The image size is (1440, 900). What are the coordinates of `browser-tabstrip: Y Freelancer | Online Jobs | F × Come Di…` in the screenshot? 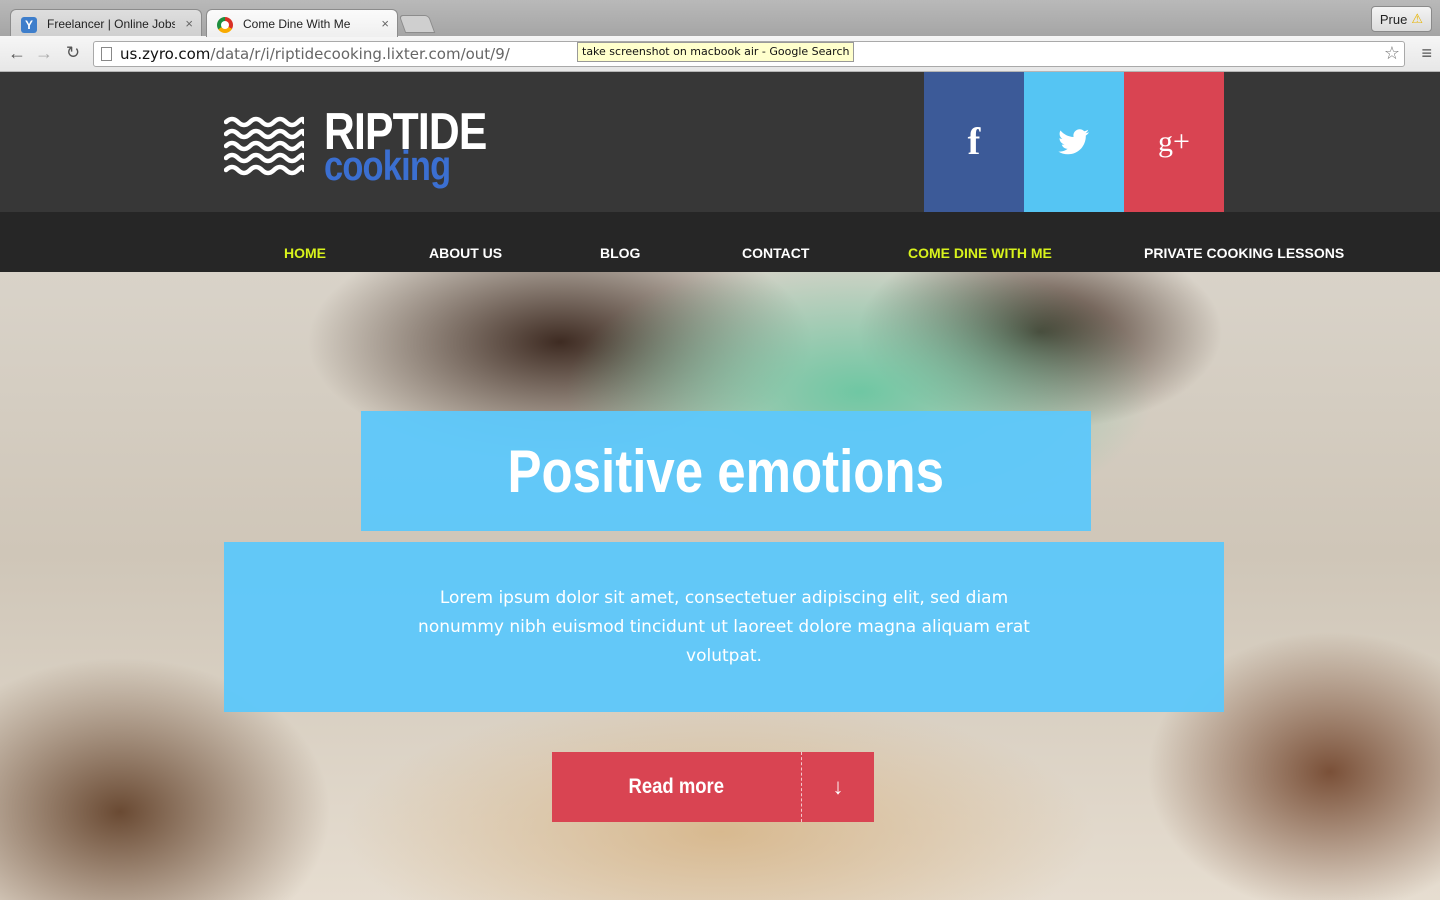 It's located at (720, 18).